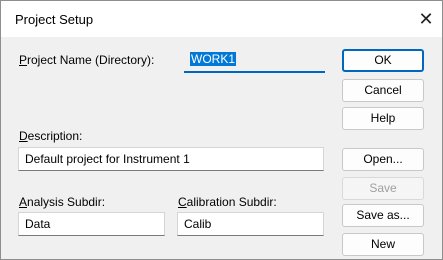  I want to click on calibration-subdir-input: Calib, so click(250, 224).